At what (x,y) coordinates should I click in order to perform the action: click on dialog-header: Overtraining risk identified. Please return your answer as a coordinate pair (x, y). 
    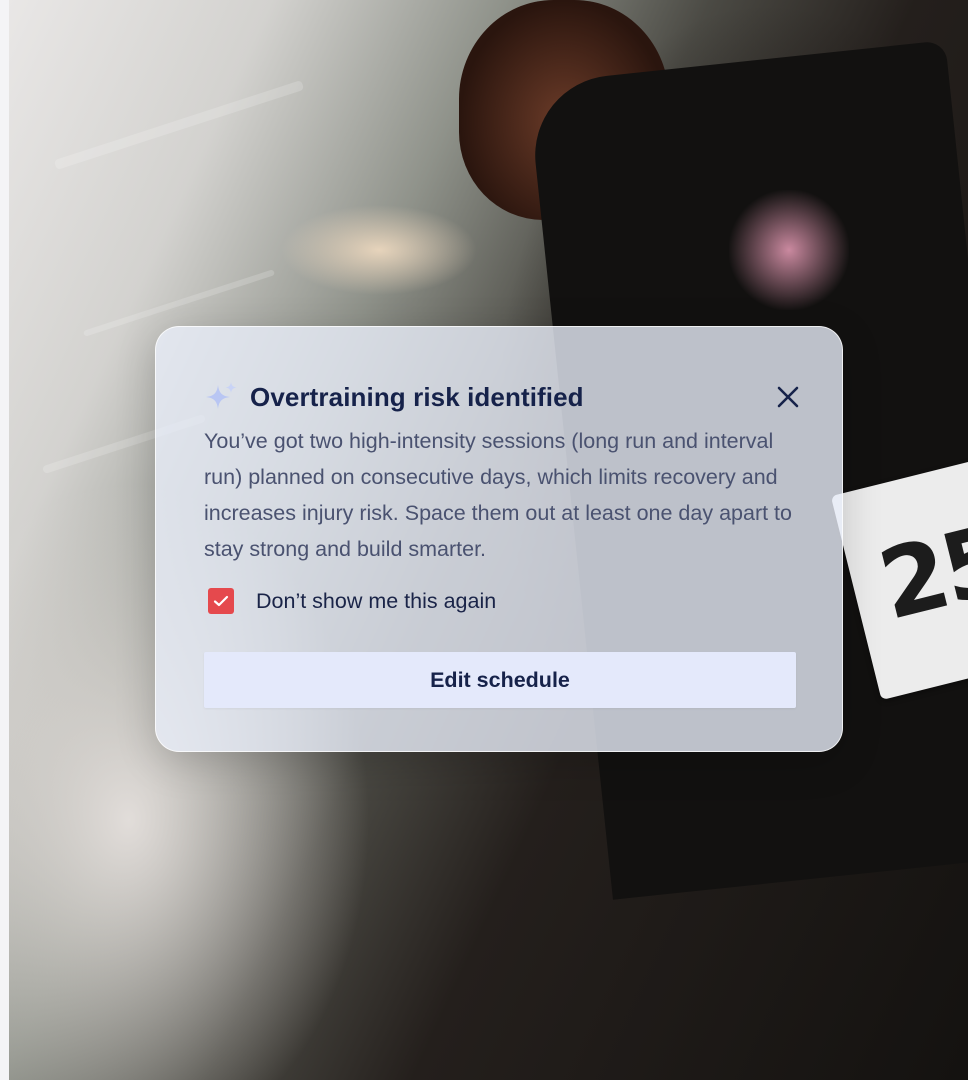
    Looking at the image, I should click on (501, 397).